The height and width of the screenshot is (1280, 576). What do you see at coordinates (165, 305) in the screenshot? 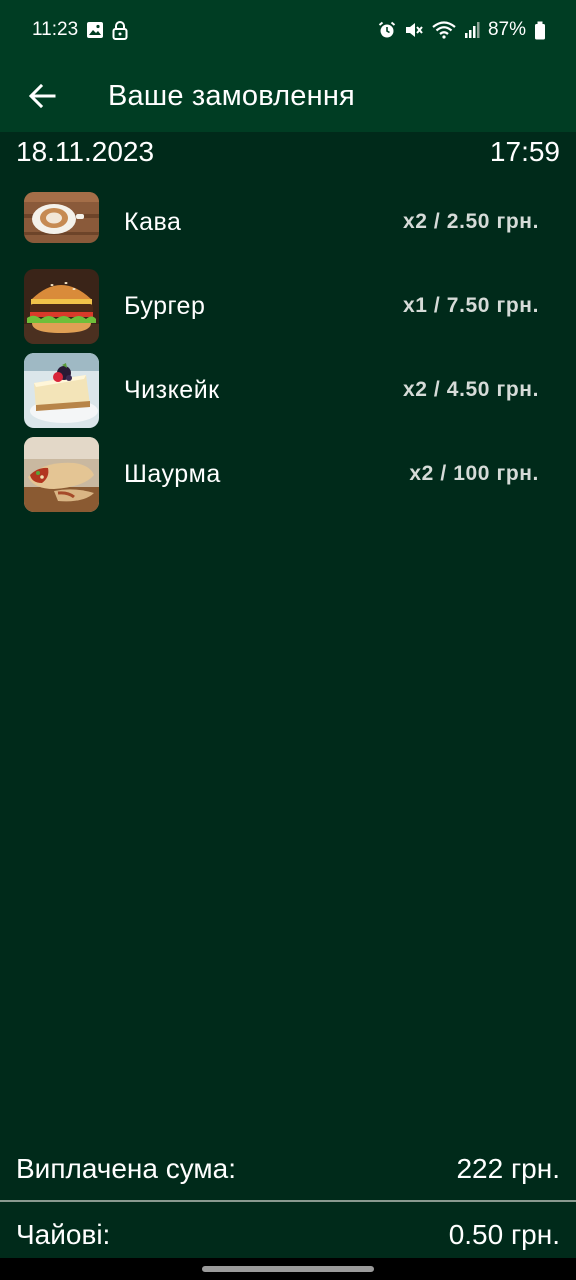
I see `item-name: Бургер` at bounding box center [165, 305].